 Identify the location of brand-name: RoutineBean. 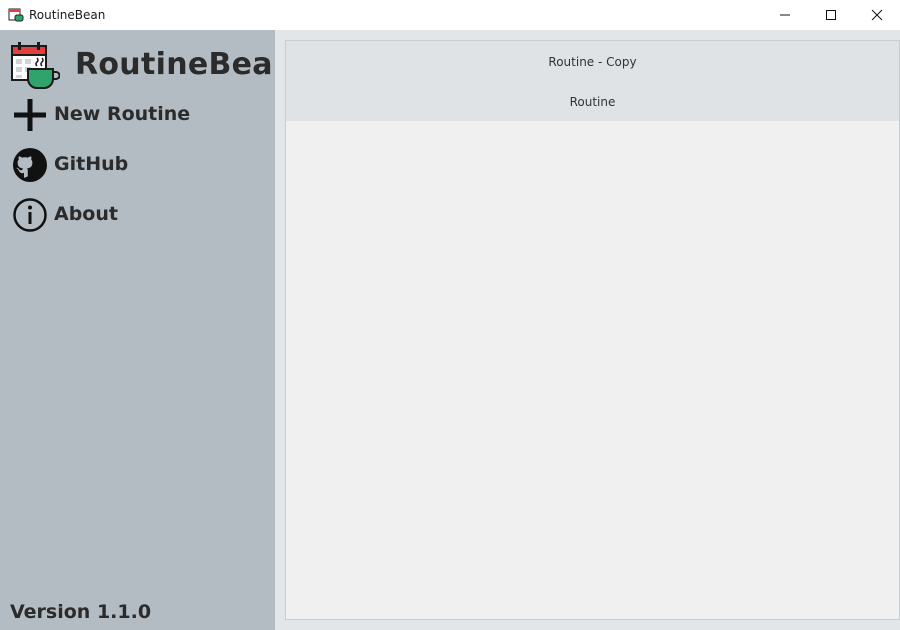
(185, 64).